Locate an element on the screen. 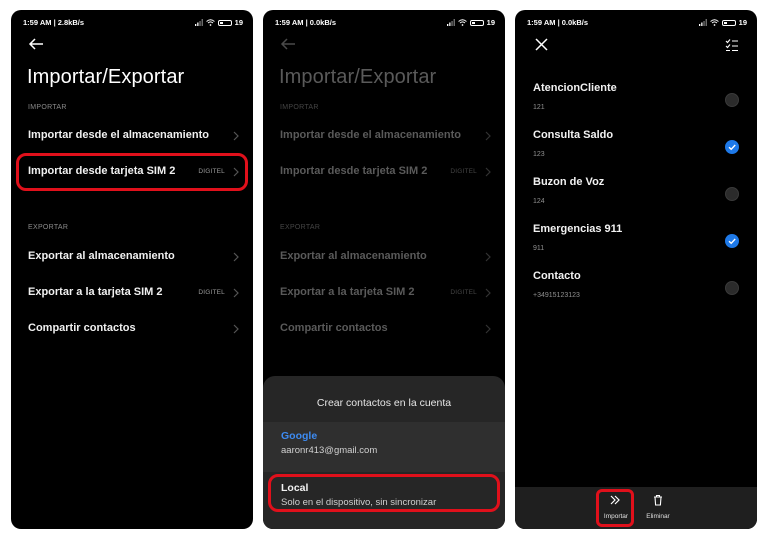 This screenshot has height=540, width=768. trash-icon is located at coordinates (658, 500).